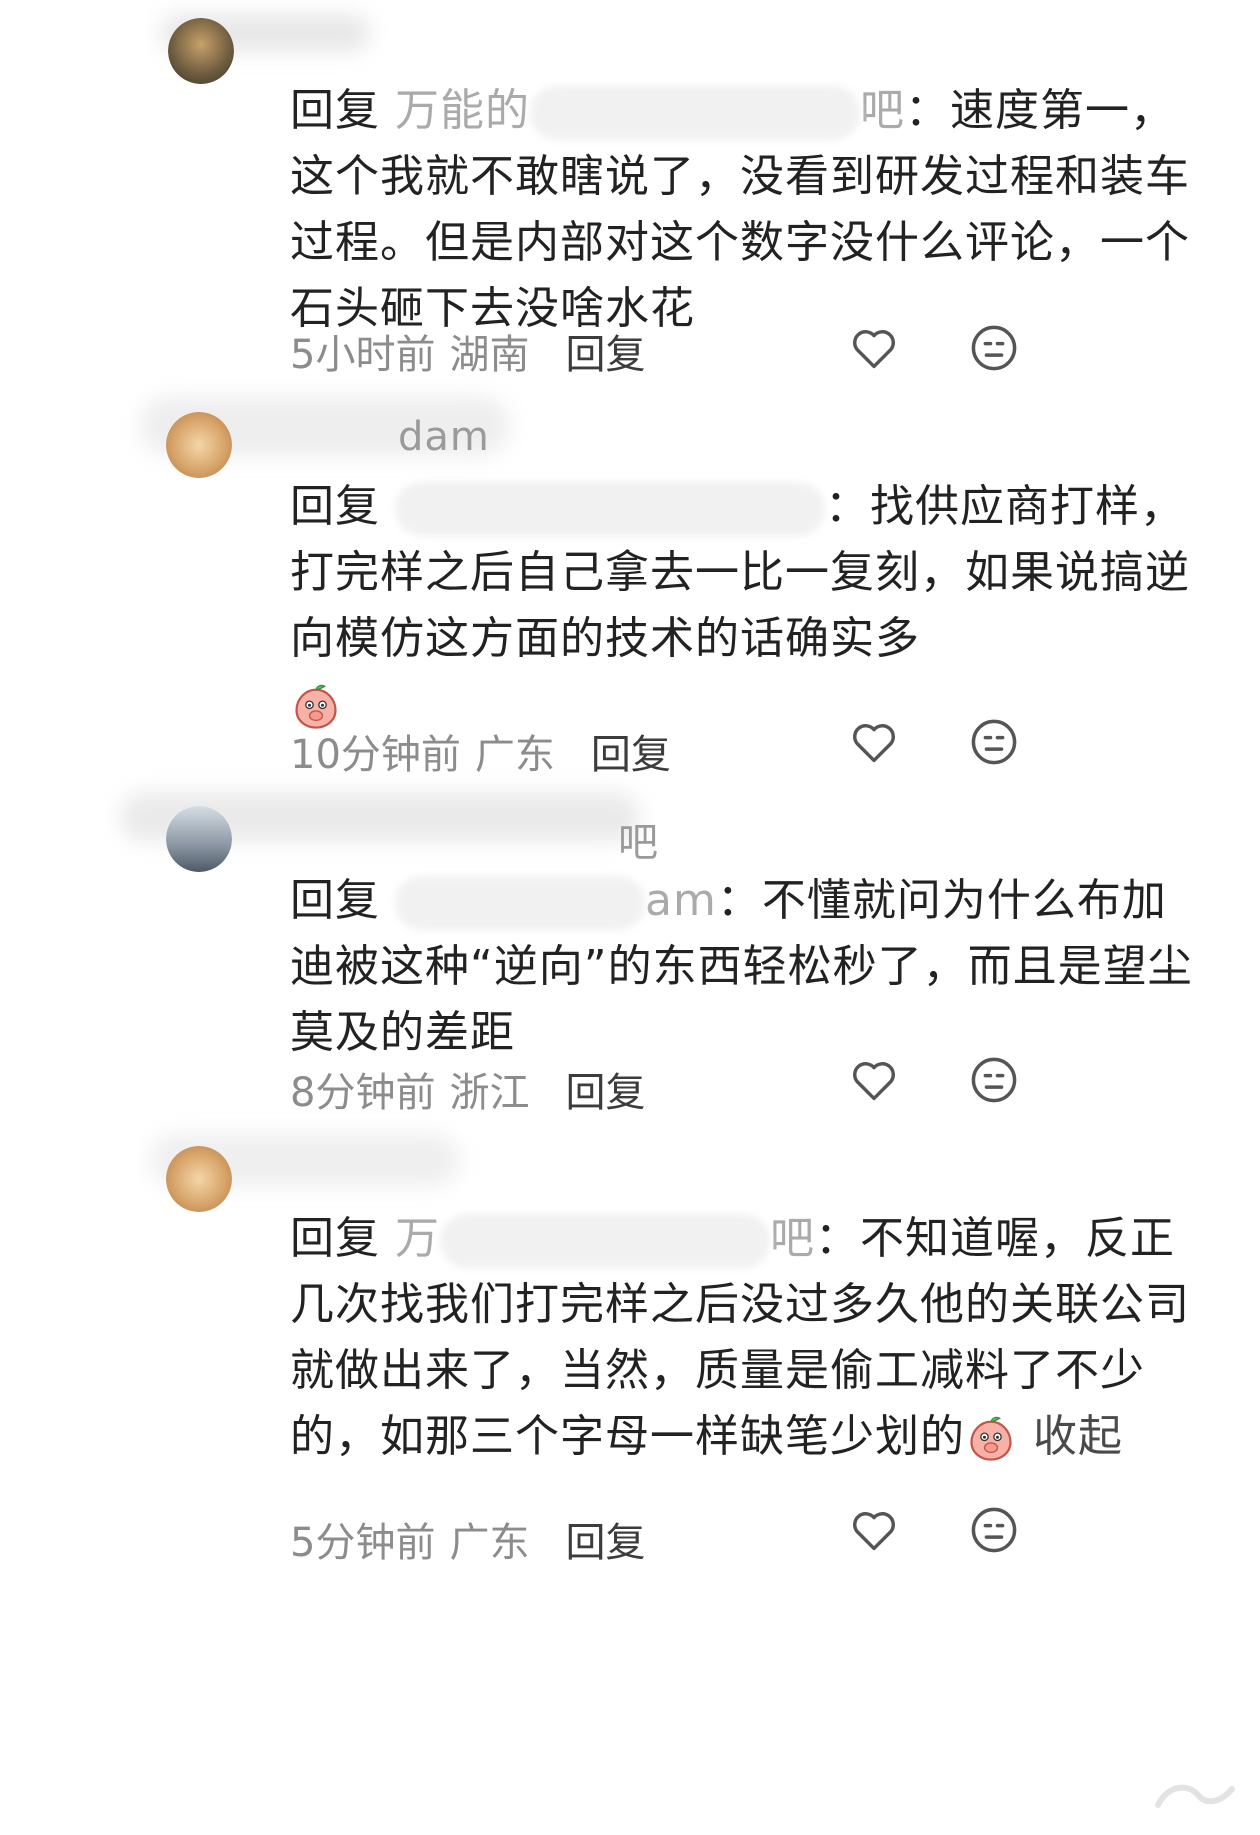  I want to click on comment-time: 8分钟前, so click(363, 1093).